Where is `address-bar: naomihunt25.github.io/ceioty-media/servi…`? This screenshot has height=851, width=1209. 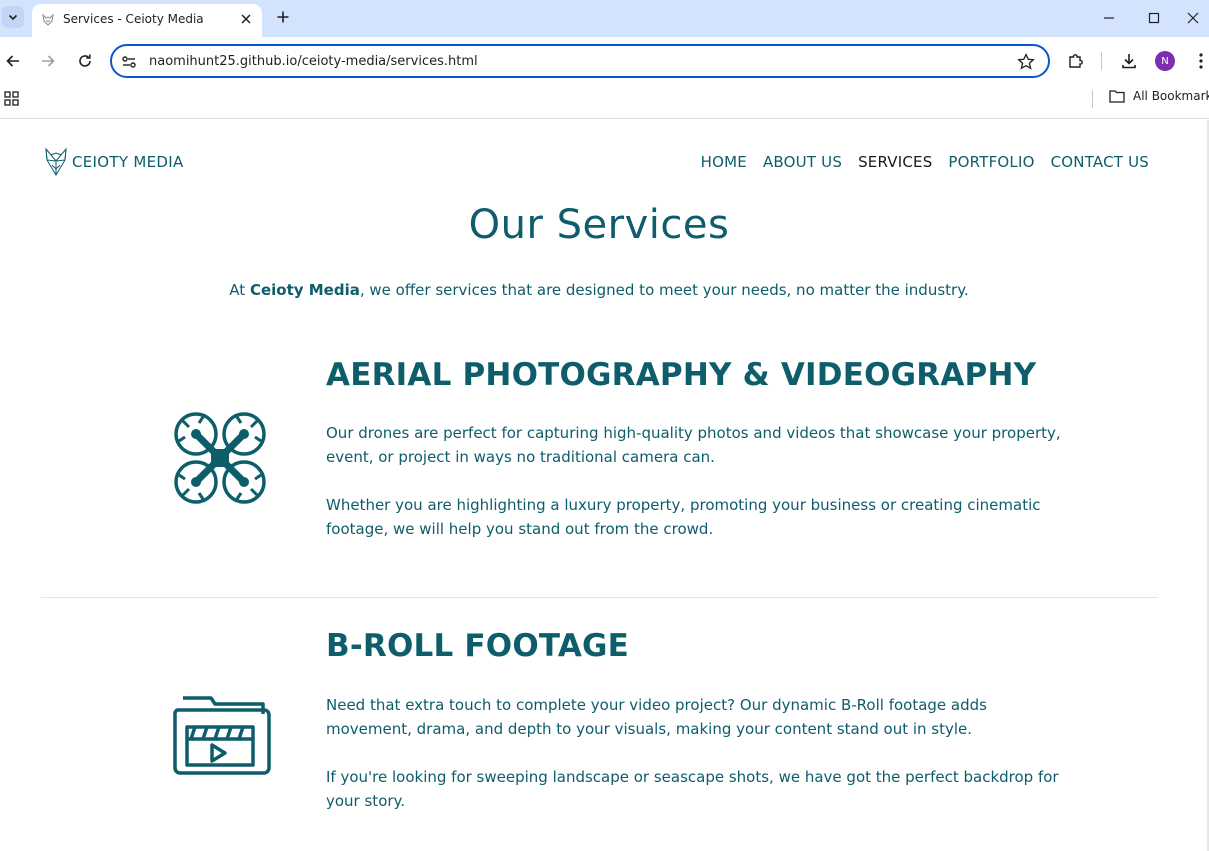
address-bar: naomihunt25.github.io/ceioty-media/servi… is located at coordinates (580, 61).